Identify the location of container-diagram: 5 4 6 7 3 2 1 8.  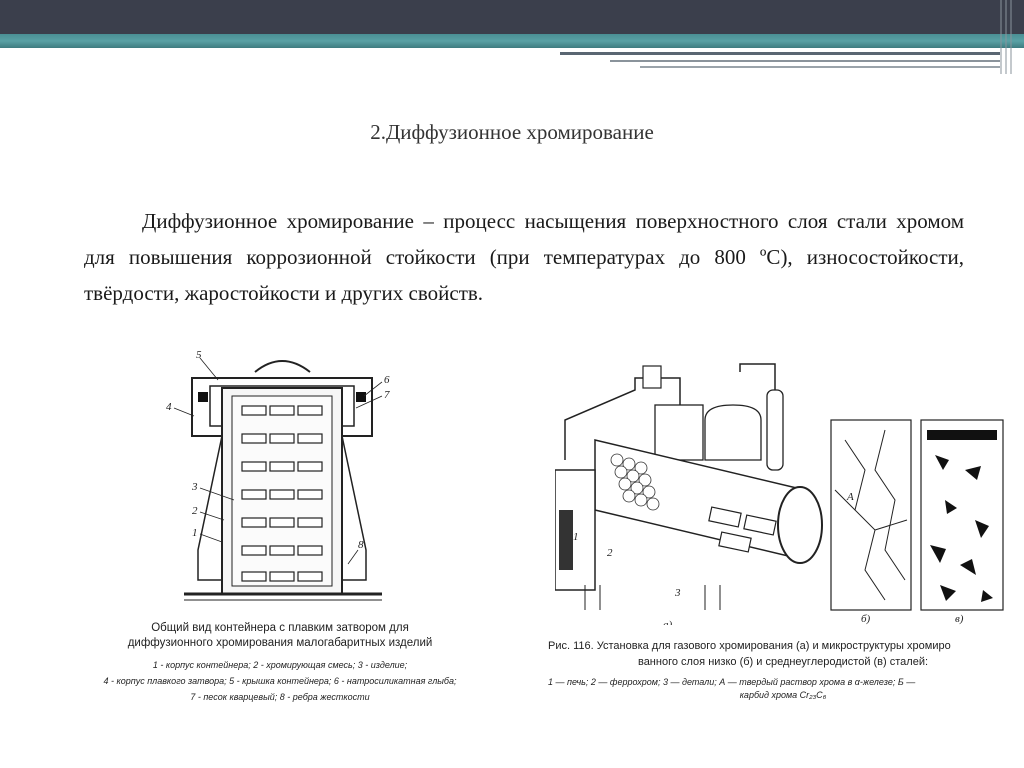
(278, 475).